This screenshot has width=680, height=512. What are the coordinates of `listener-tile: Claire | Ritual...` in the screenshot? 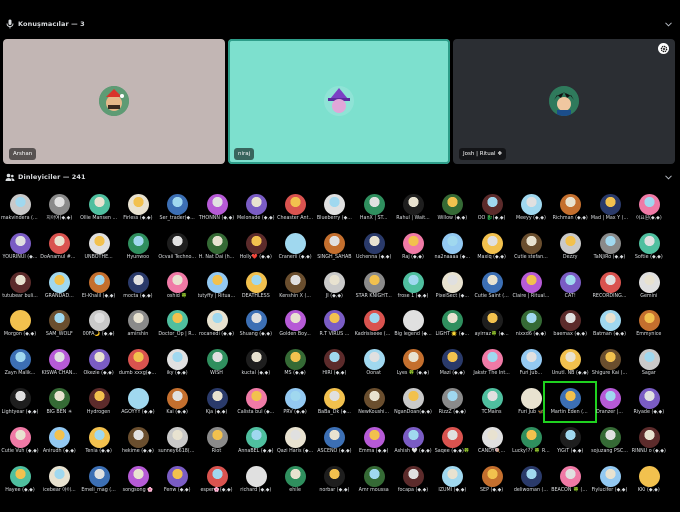 It's located at (530, 287).